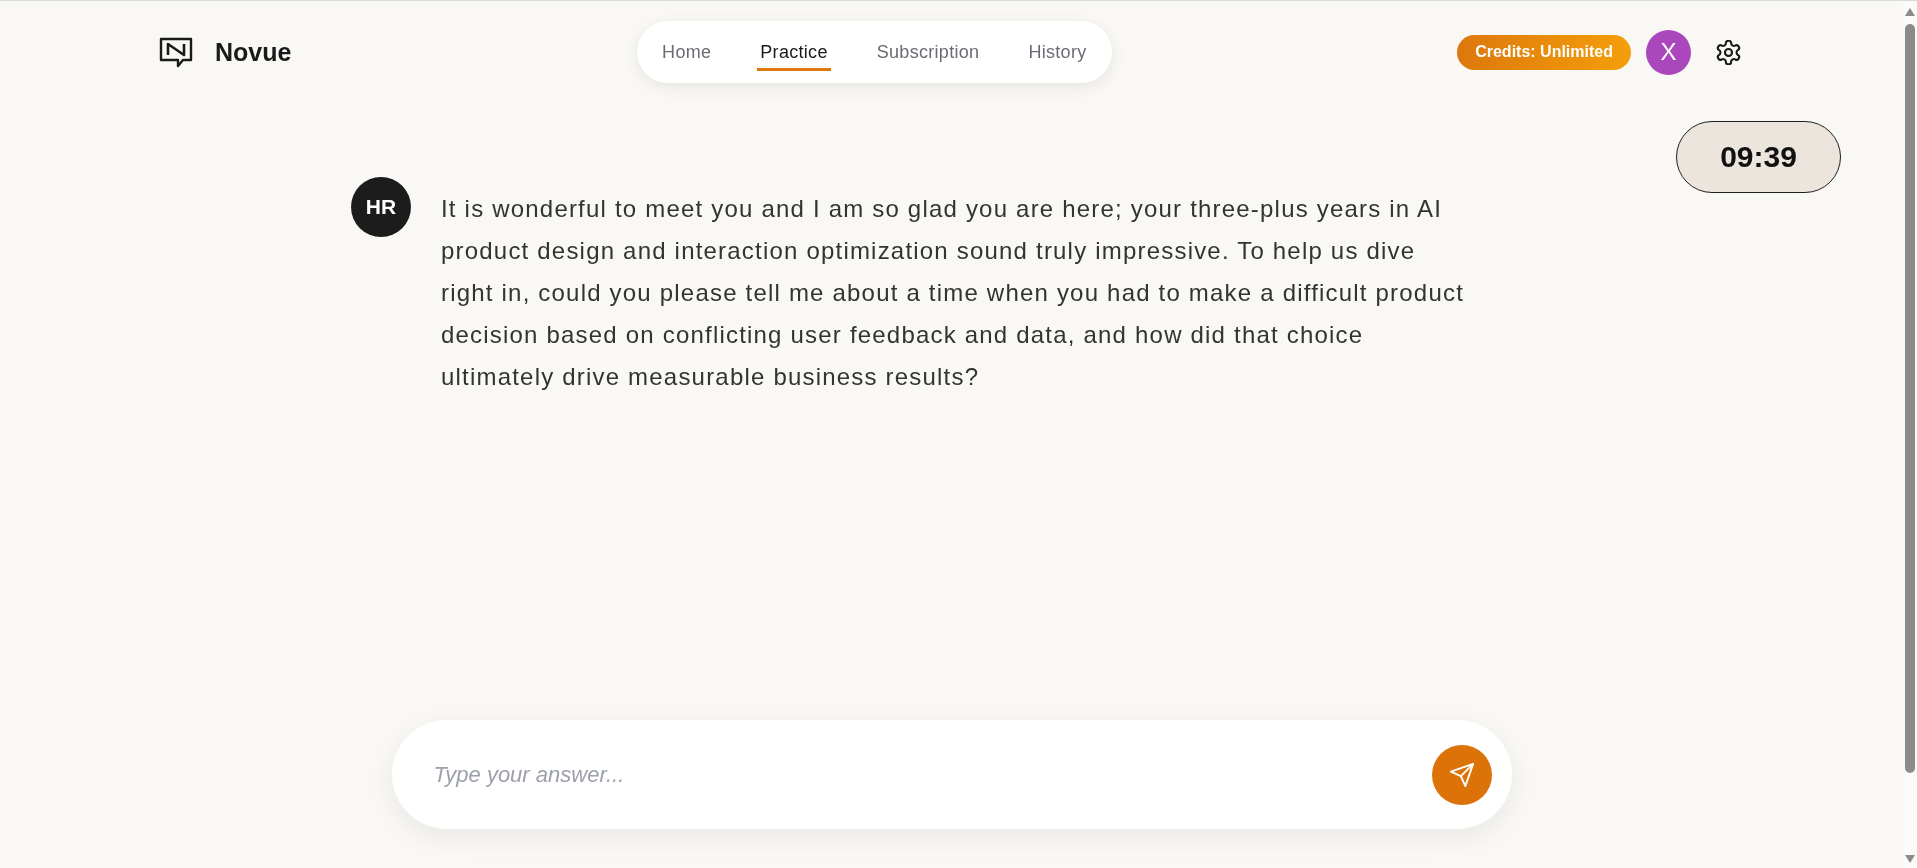 This screenshot has width=1917, height=868. What do you see at coordinates (1910, 12) in the screenshot?
I see `scroll-up-icon` at bounding box center [1910, 12].